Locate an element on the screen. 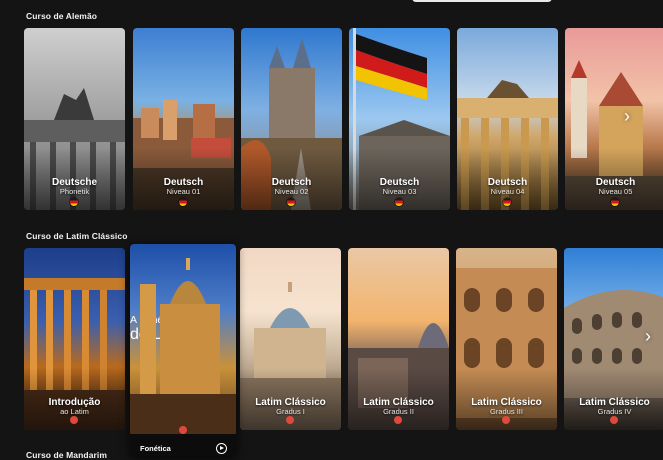 Image resolution: width=663 pixels, height=460 pixels. course-card-latim-gradus-iii: Latim Clássico Gradus III is located at coordinates (506, 339).